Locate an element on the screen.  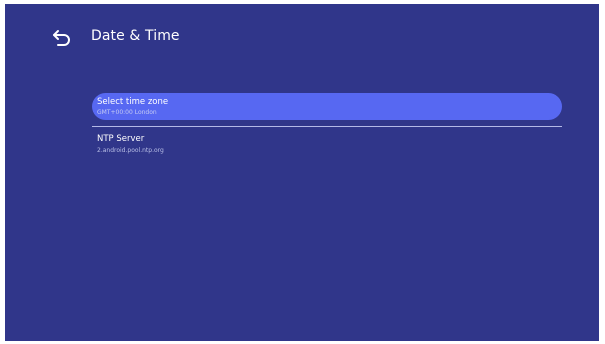
back-button is located at coordinates (62, 37).